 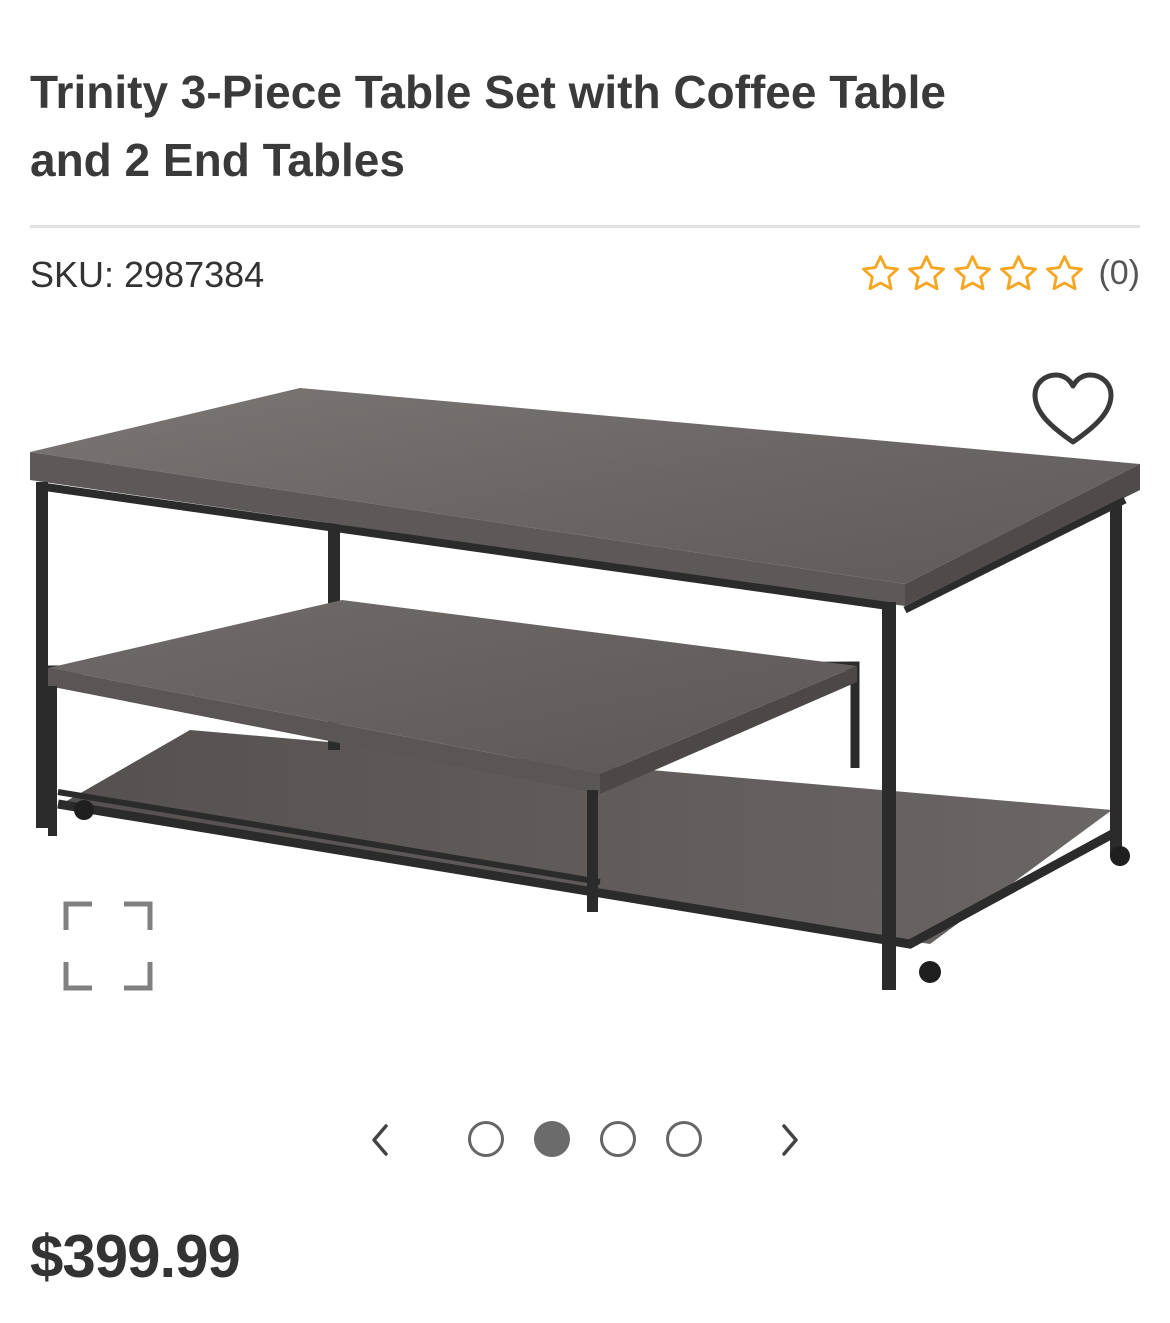 What do you see at coordinates (1119, 273) in the screenshot?
I see `review-count: (0)` at bounding box center [1119, 273].